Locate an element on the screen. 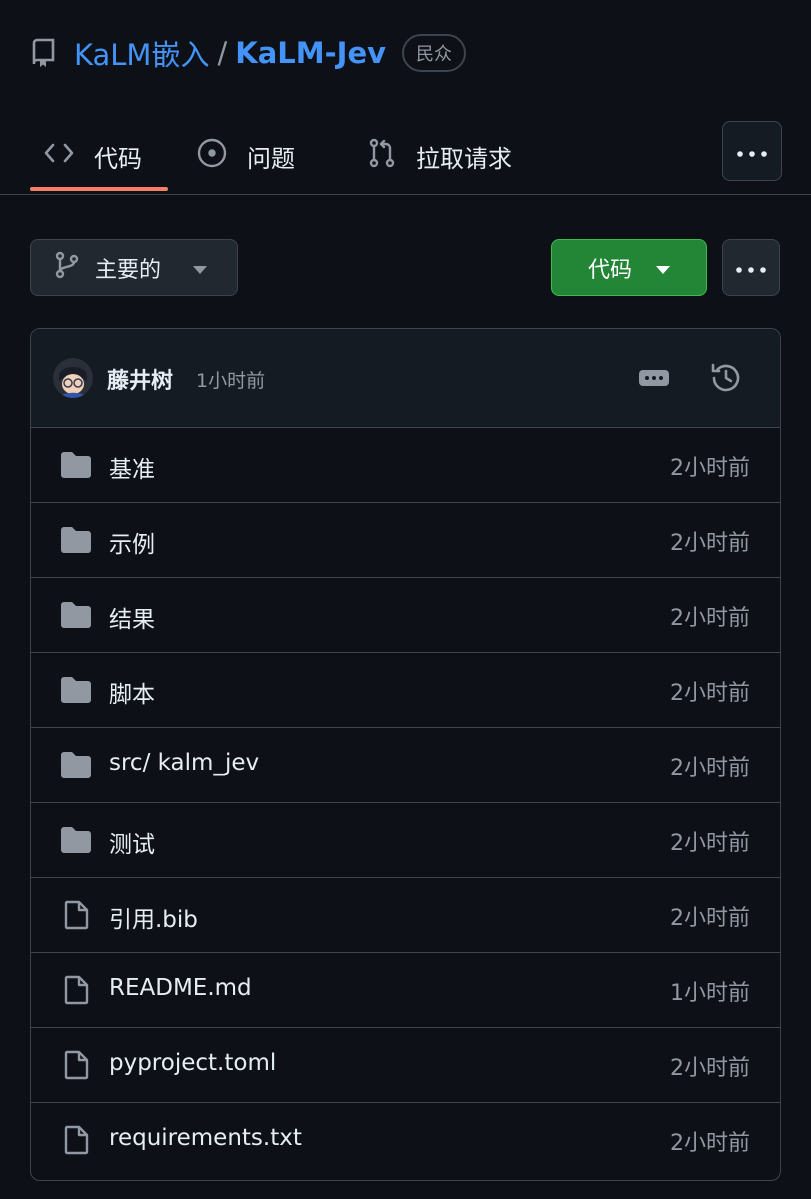  folder-row: 脚本 2小时前 is located at coordinates (405, 690).